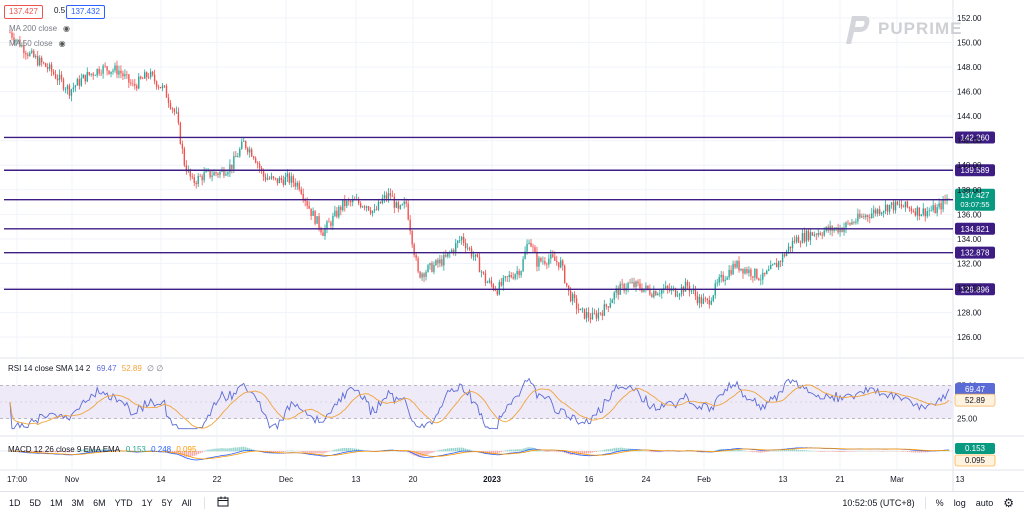  Describe the element at coordinates (39, 29) in the screenshot. I see `ma200-legend: MA 200 close ◉` at that location.